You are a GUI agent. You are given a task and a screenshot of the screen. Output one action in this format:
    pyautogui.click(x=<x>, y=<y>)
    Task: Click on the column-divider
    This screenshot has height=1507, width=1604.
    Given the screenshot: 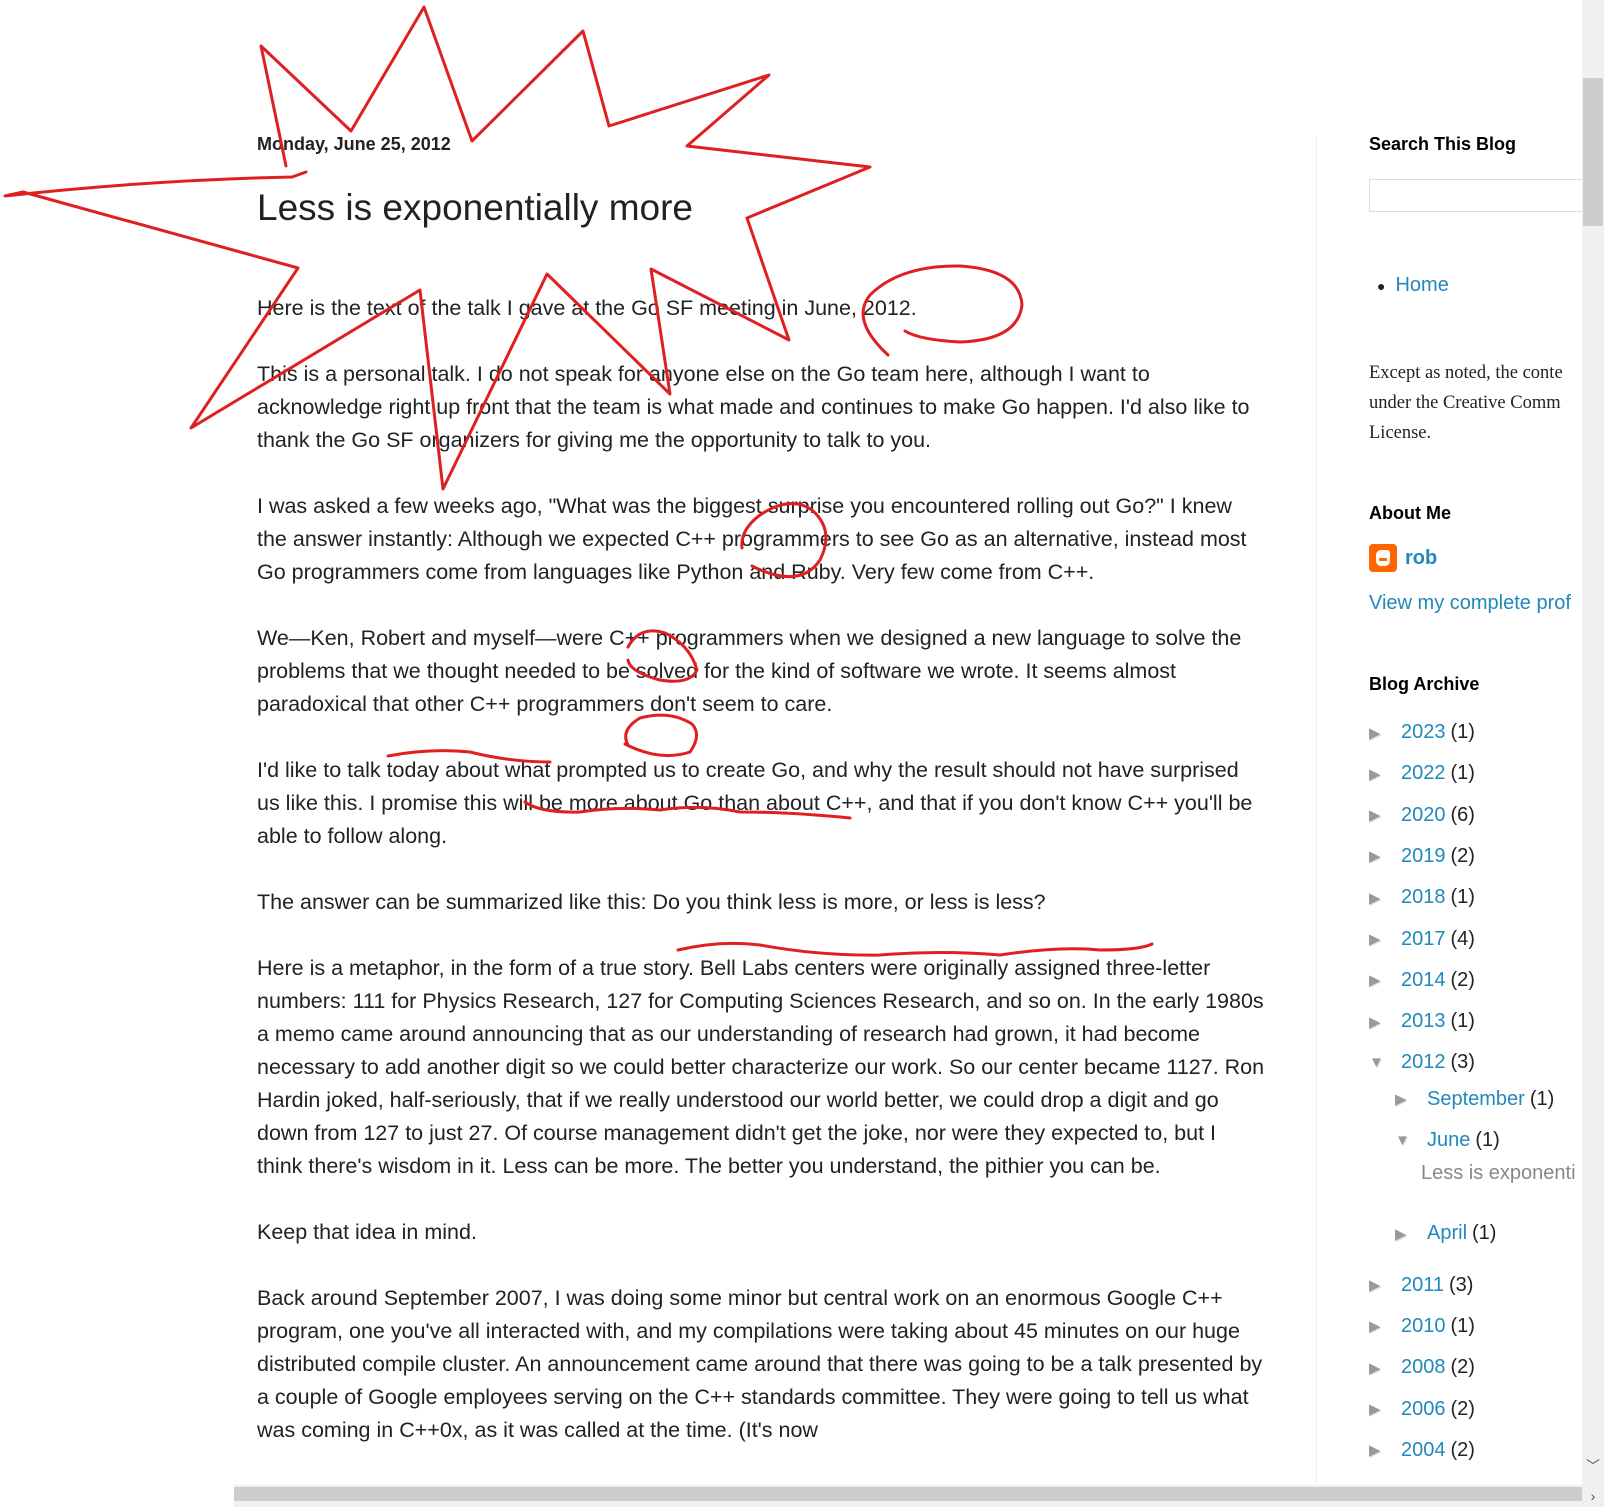 What is the action you would take?
    pyautogui.click(x=1316, y=811)
    